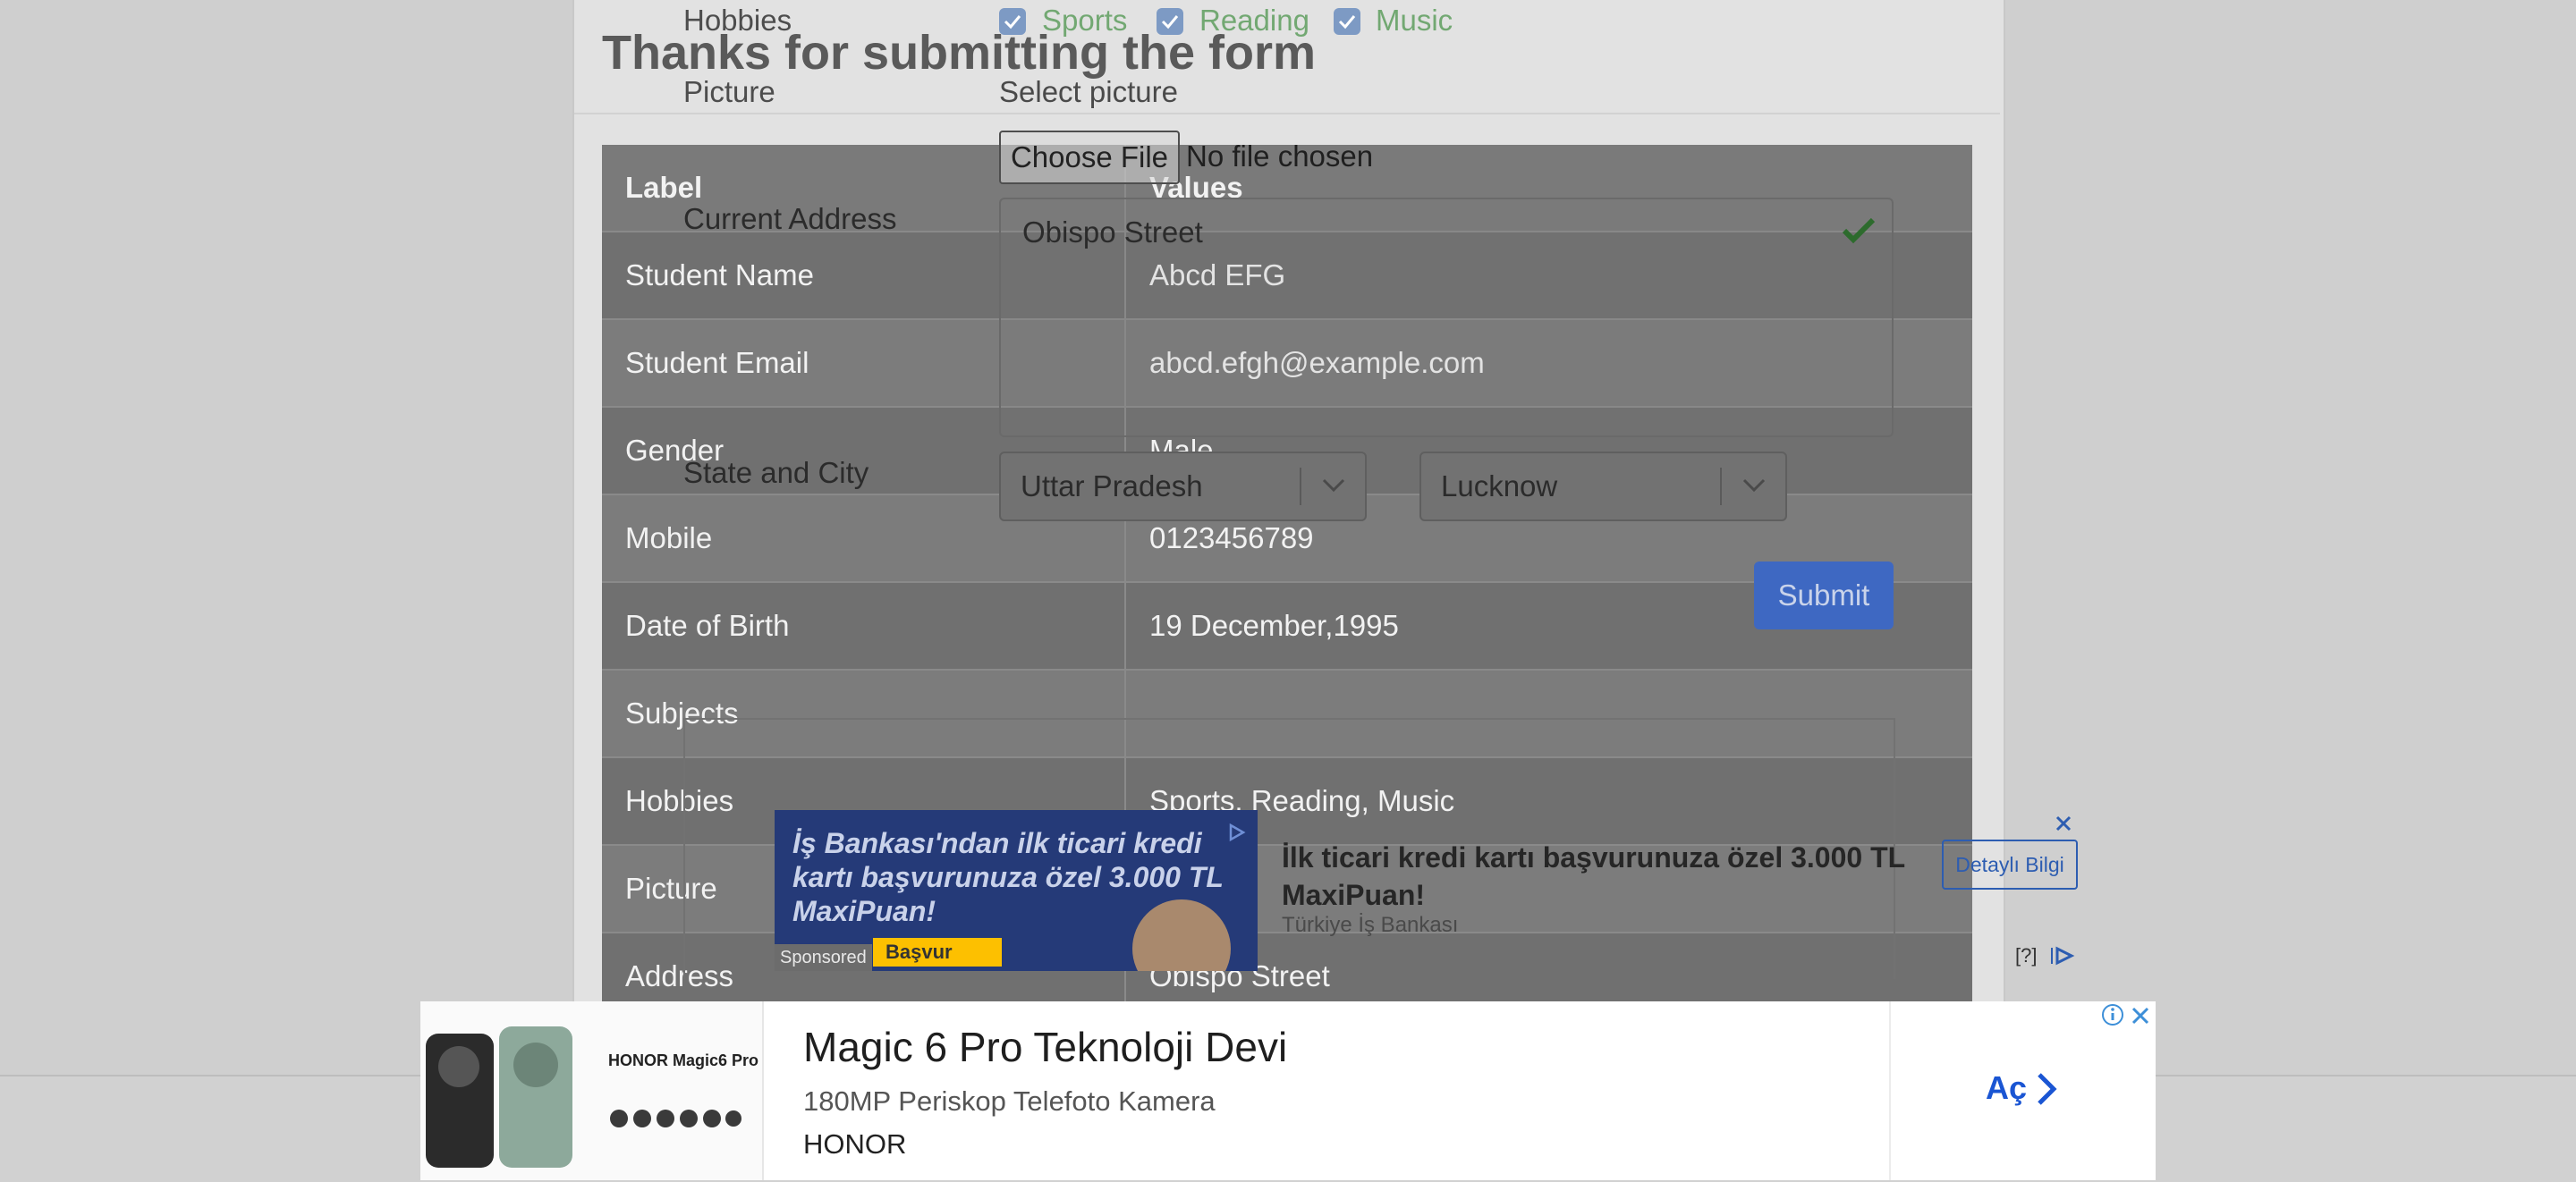 Image resolution: width=2576 pixels, height=1182 pixels. Describe the element at coordinates (1347, 21) in the screenshot. I see `music-checkbox` at that location.